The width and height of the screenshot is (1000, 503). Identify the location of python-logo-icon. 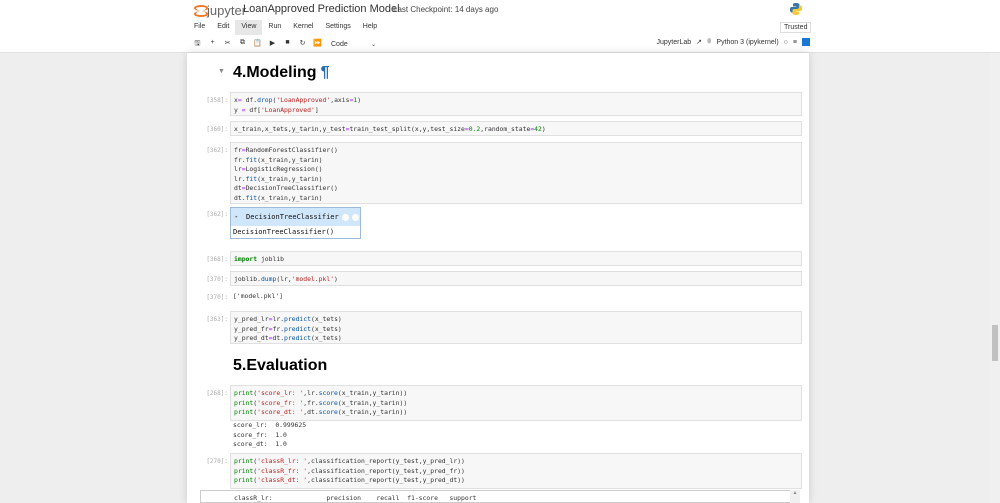
(796, 9).